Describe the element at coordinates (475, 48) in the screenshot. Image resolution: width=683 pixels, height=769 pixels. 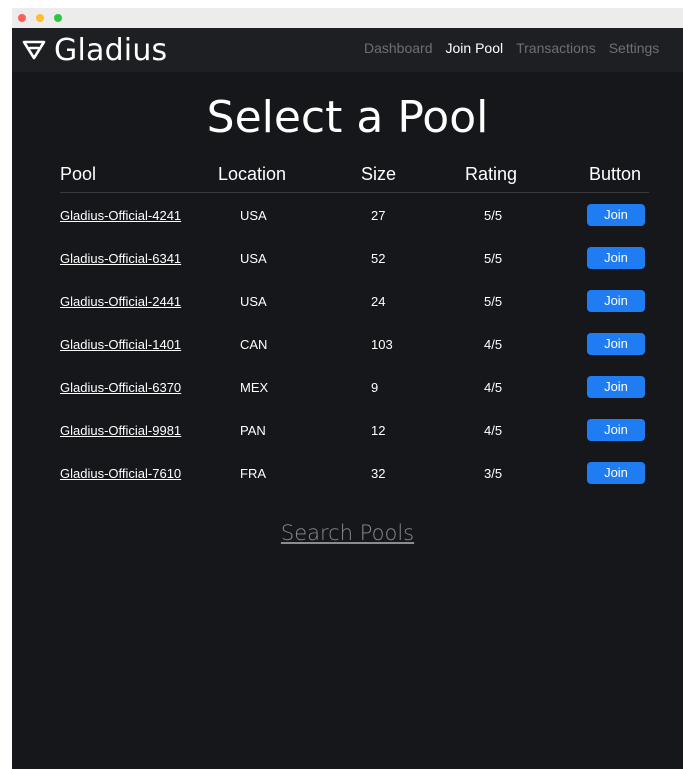
I see `nav-join-pool: Join Pool` at that location.